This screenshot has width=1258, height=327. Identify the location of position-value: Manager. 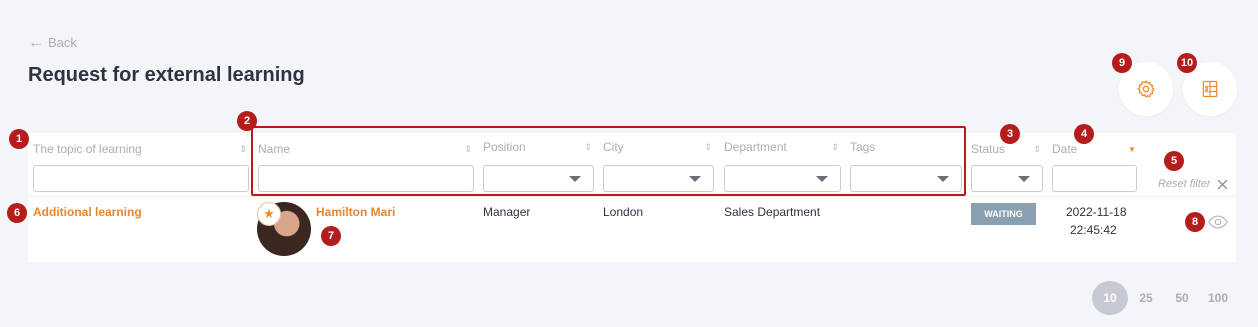
(507, 212).